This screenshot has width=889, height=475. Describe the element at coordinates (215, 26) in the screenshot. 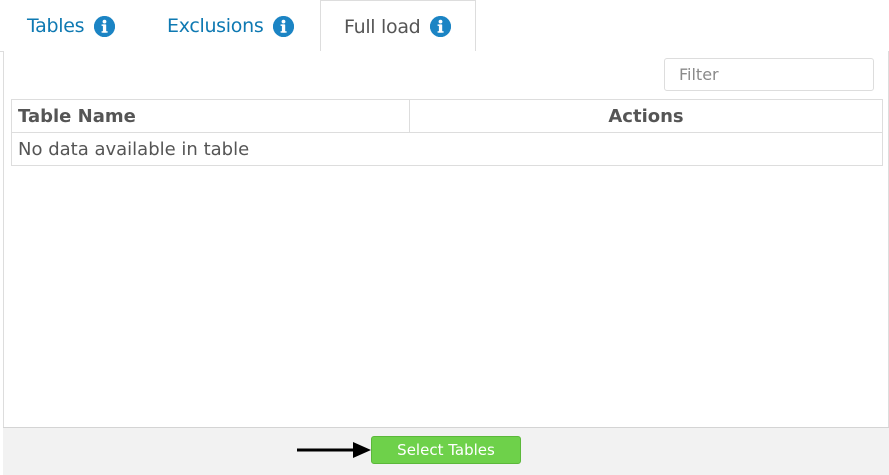

I see `tab-exclusions-label: Exclusions` at that location.